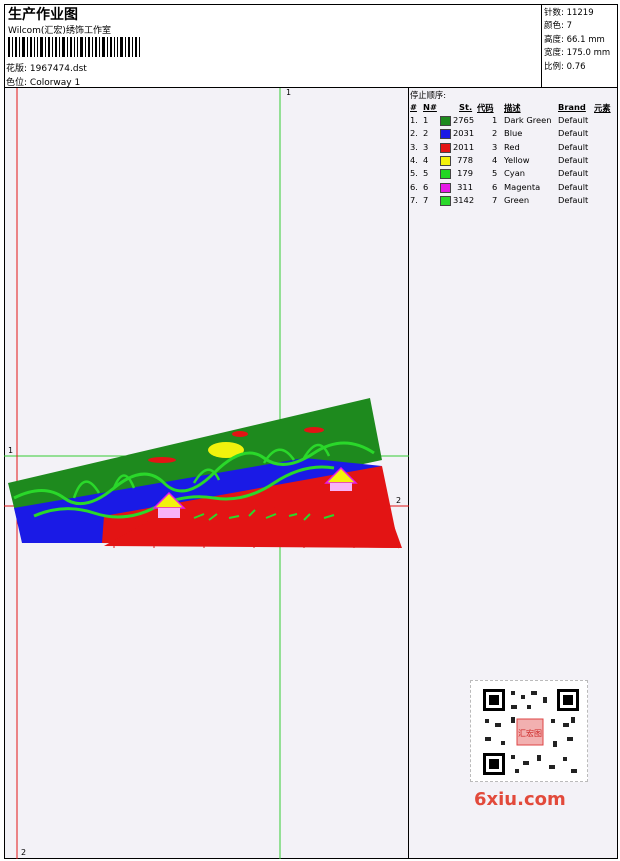 The width and height of the screenshot is (620, 861). I want to click on color-count-label: 颜色:, so click(554, 26).